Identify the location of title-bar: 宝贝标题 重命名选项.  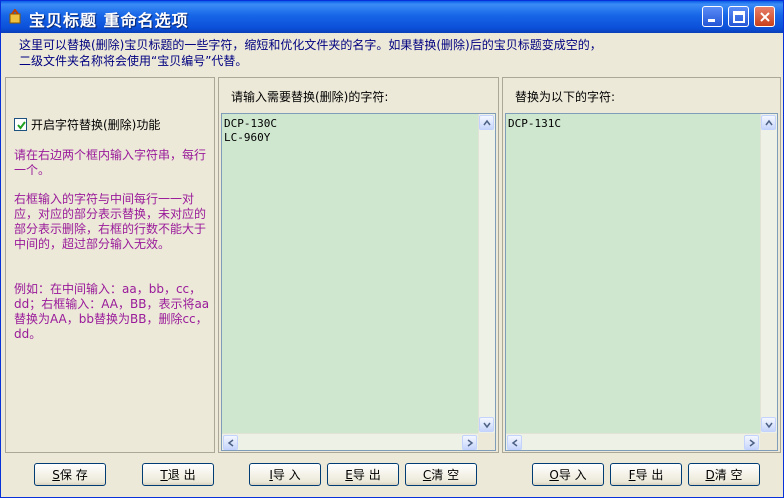
(392, 17).